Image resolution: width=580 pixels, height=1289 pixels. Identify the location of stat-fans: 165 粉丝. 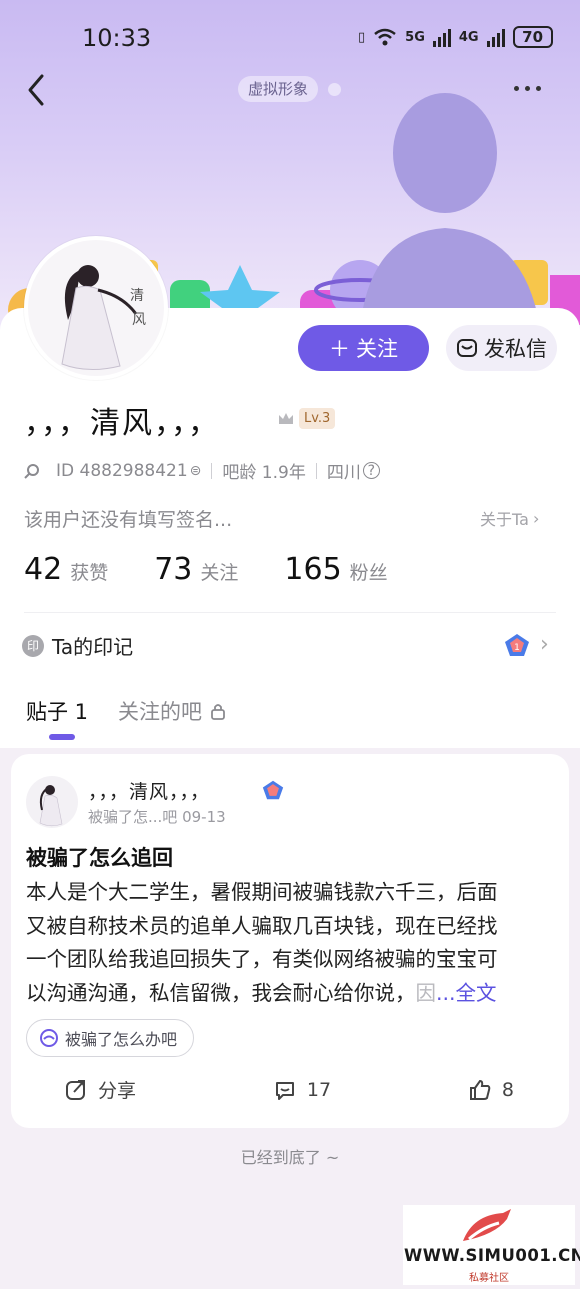
(335, 569).